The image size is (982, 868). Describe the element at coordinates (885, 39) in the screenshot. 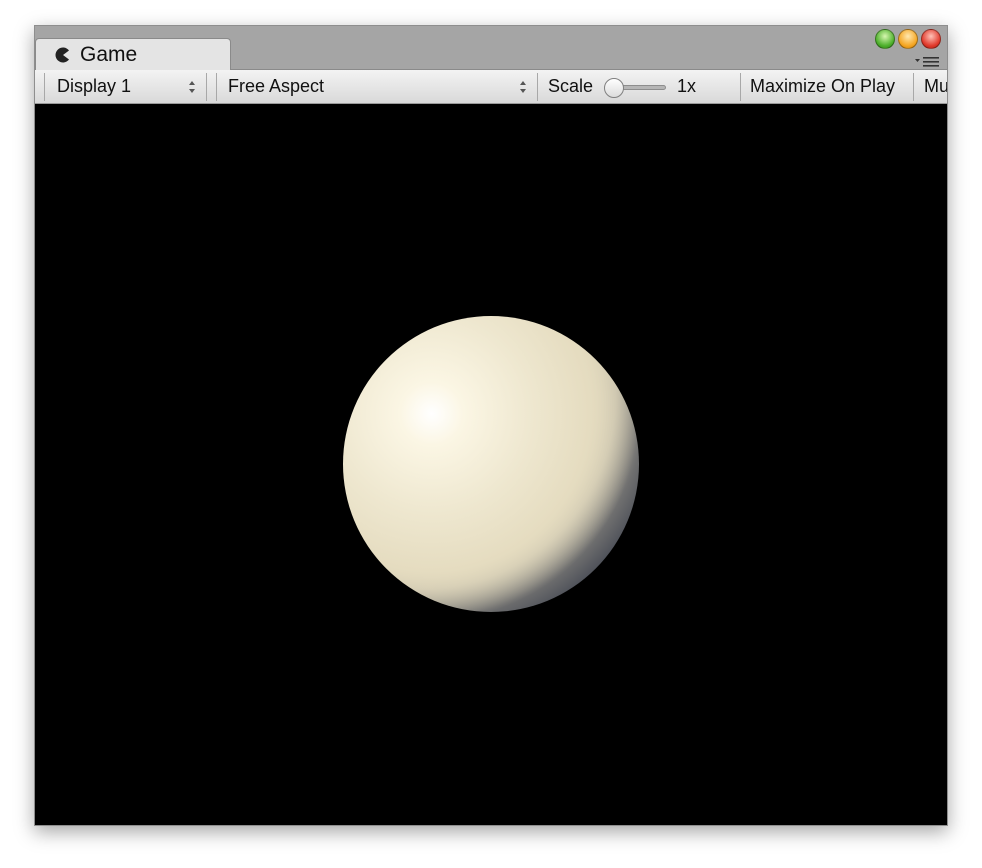

I see `zoom-button` at that location.